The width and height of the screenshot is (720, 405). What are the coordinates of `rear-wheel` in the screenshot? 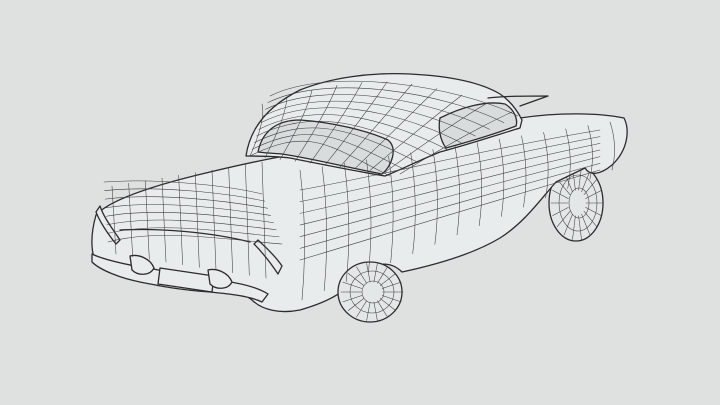 It's located at (370, 292).